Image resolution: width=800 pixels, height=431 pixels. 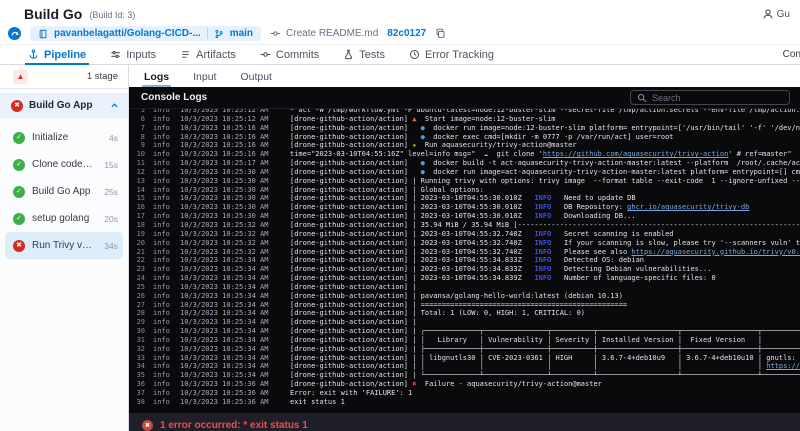 I want to click on commit-icon, so click(x=275, y=33).